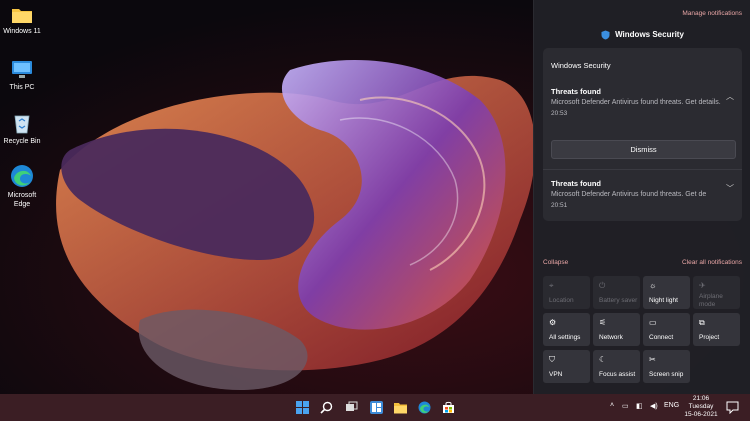 This screenshot has height=421, width=750. Describe the element at coordinates (653, 285) in the screenshot. I see `night-light-icon: ☼` at that location.